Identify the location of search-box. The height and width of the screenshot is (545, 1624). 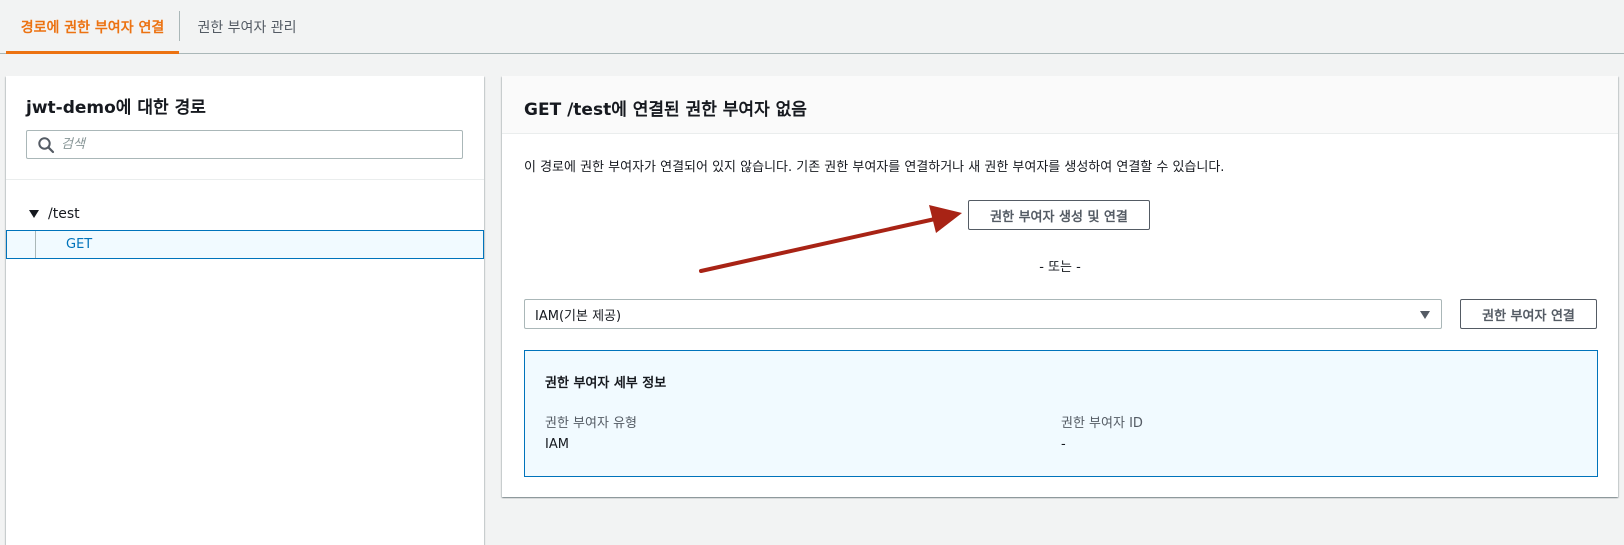
(244, 144).